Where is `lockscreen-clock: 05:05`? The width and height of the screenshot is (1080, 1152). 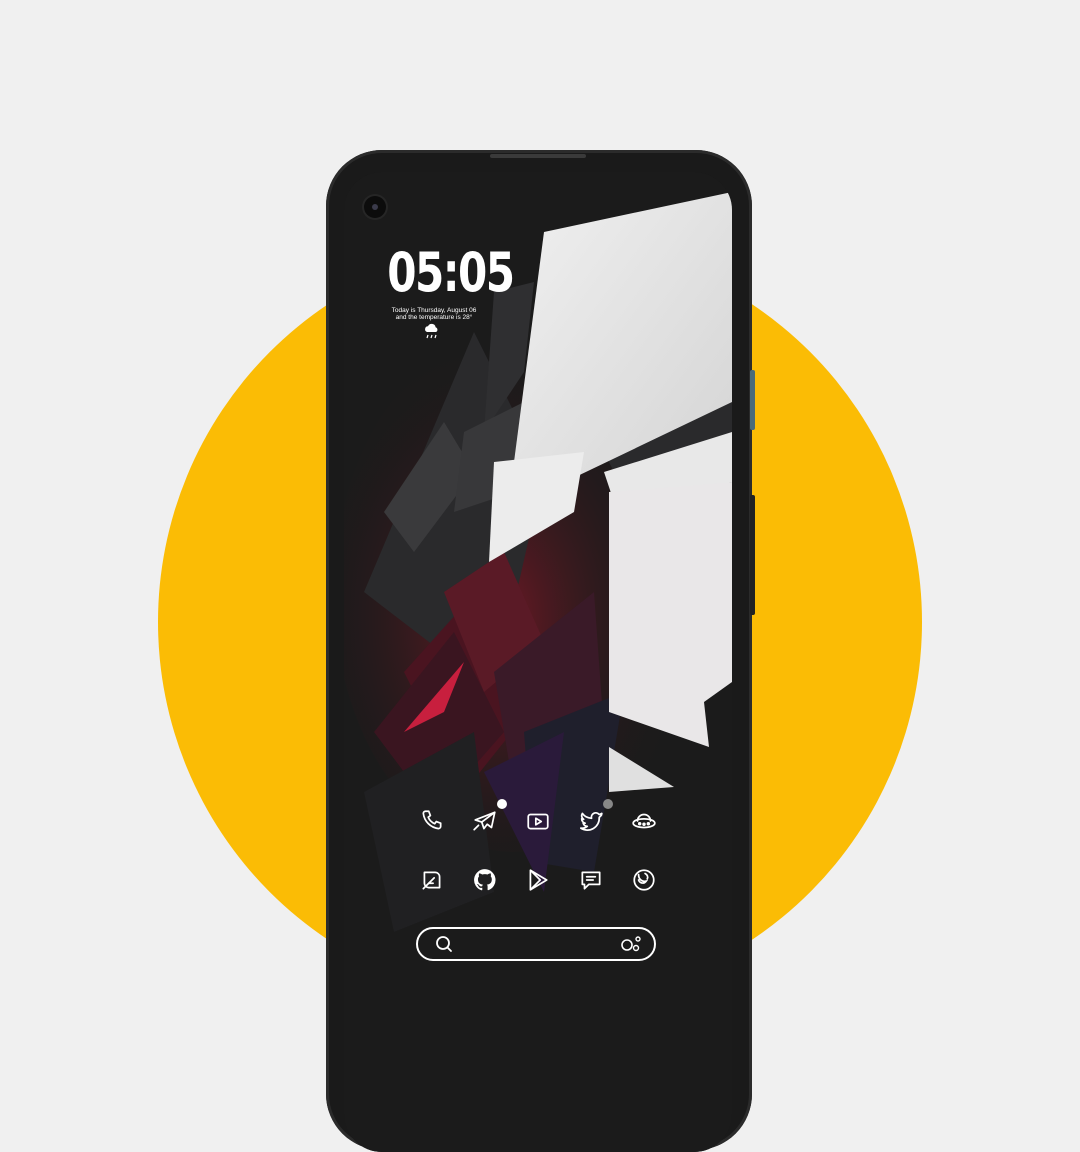
lockscreen-clock: 05:05 is located at coordinates (451, 272).